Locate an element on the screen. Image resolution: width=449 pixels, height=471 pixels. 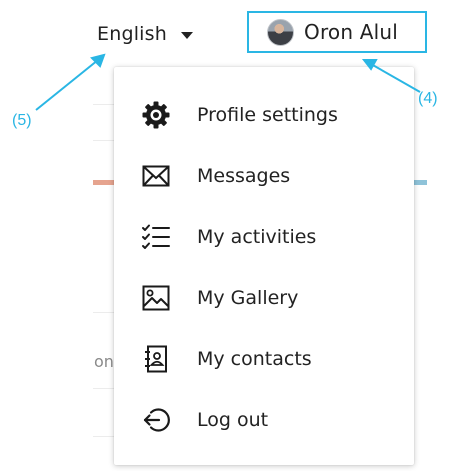
menu-item-label: Profile settings is located at coordinates (267, 114).